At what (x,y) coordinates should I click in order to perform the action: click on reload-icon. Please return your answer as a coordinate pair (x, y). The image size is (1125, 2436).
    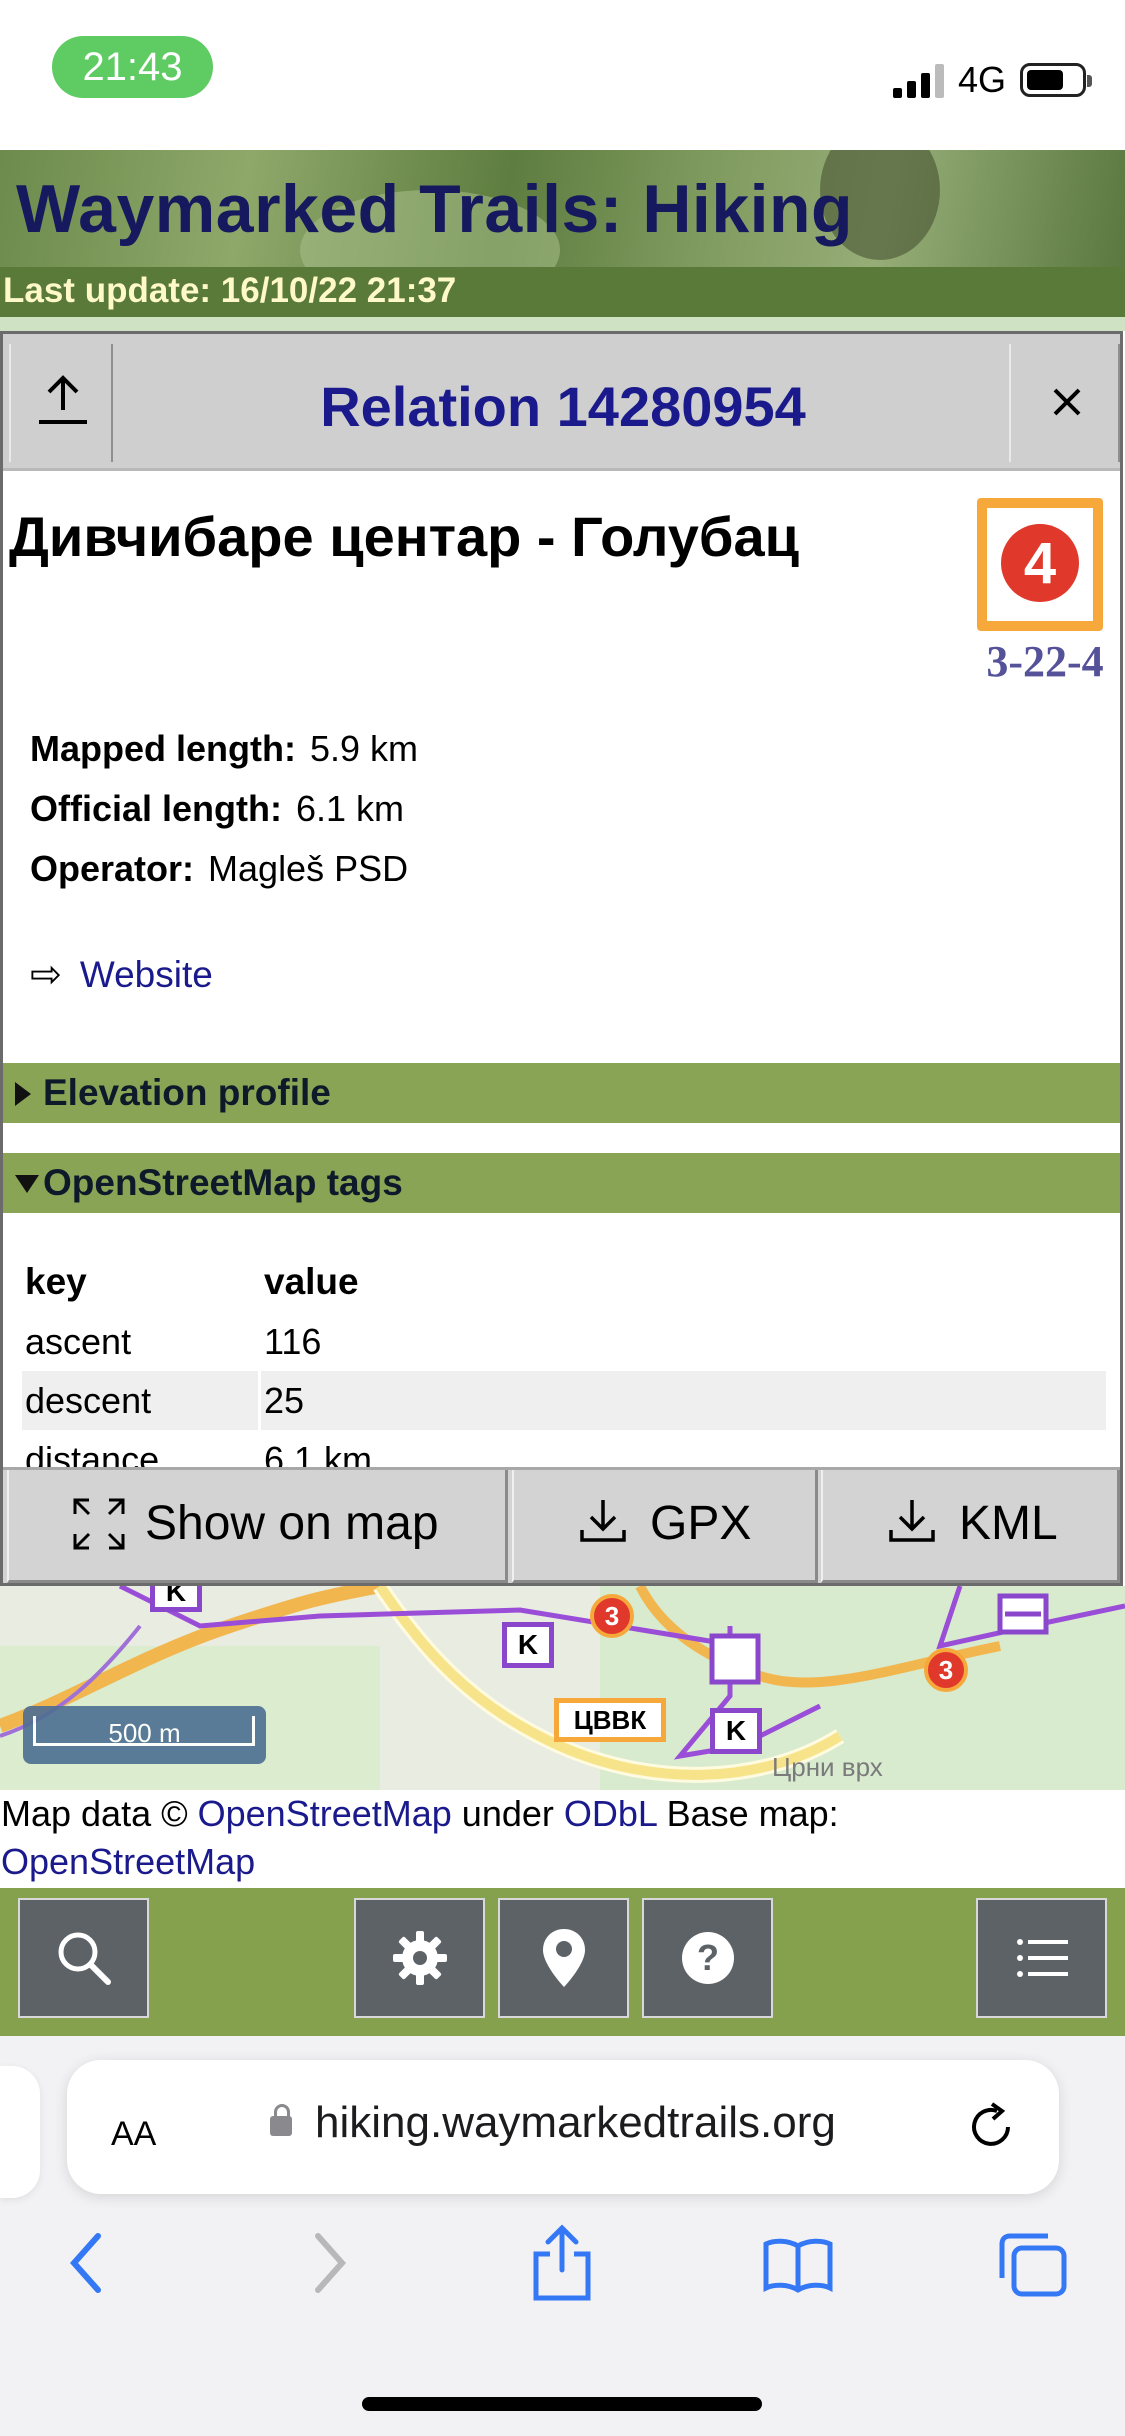
    Looking at the image, I should click on (991, 2127).